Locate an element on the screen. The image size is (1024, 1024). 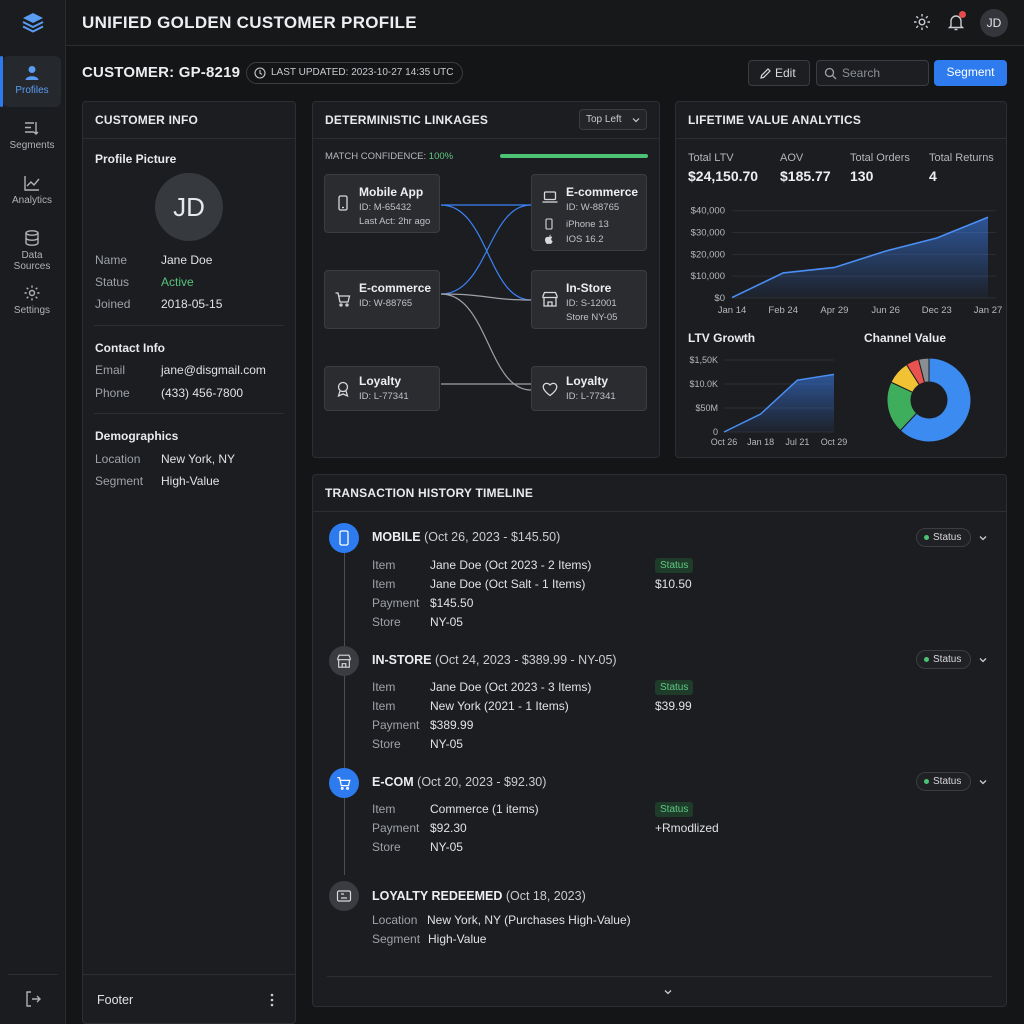
edit-label: Edit is located at coordinates (785, 73).